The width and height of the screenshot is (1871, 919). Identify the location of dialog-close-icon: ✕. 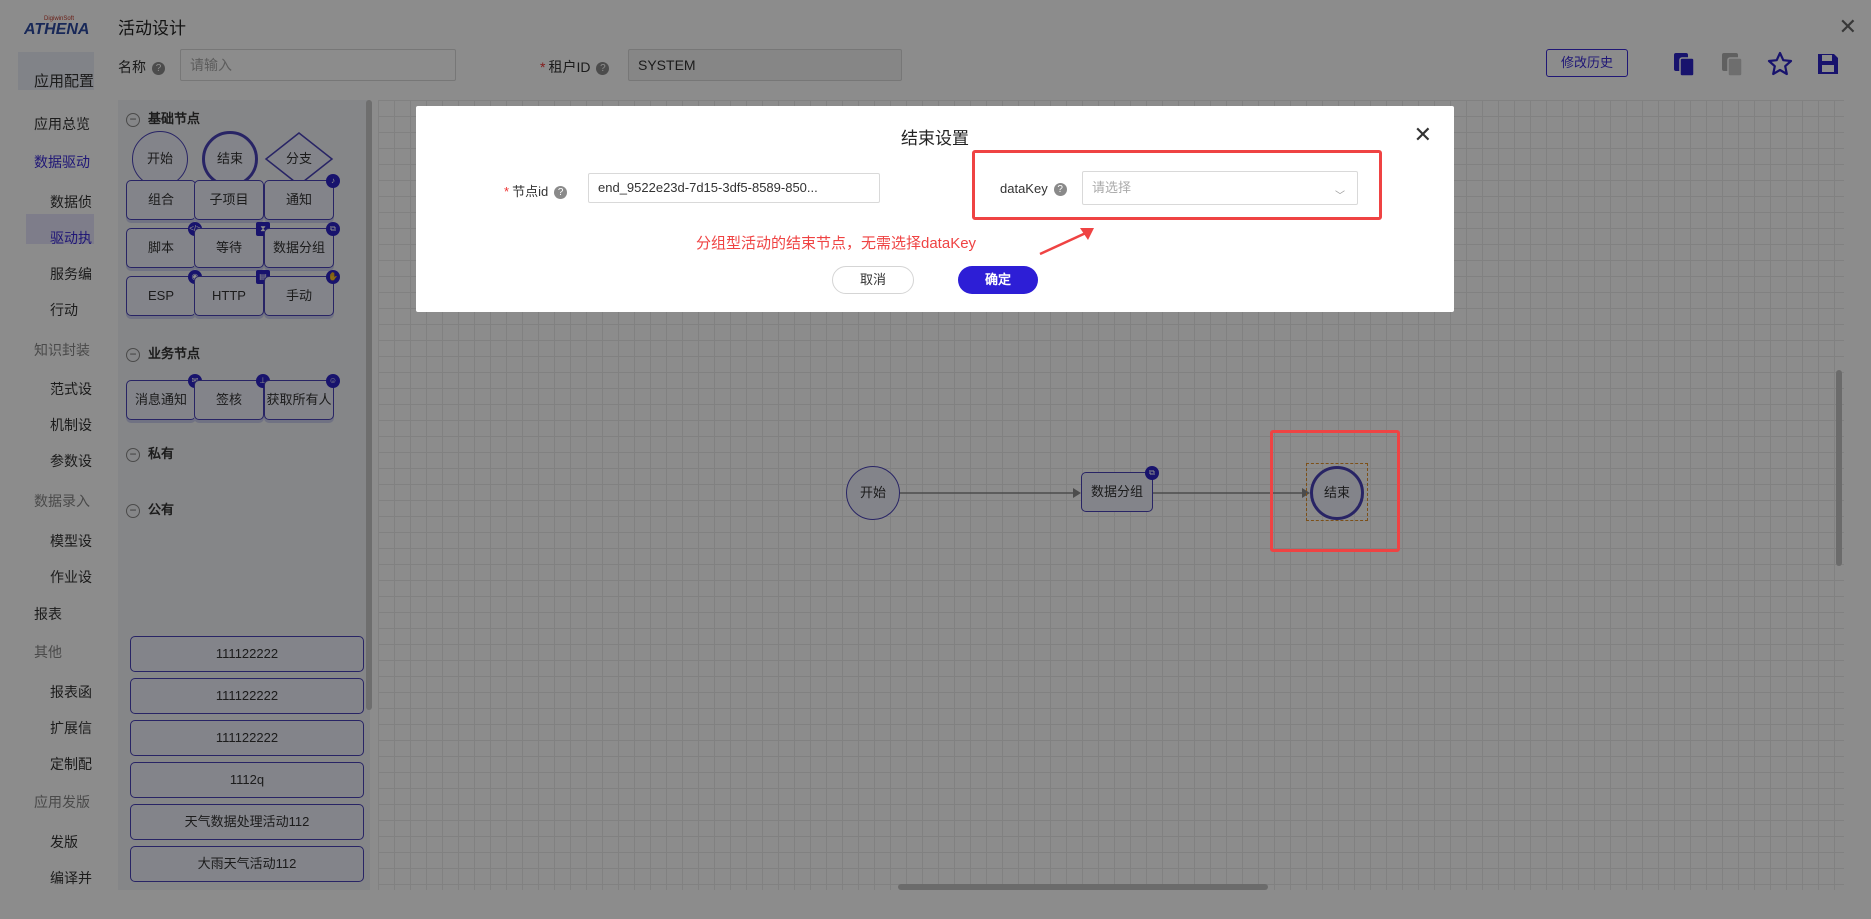
(1423, 135).